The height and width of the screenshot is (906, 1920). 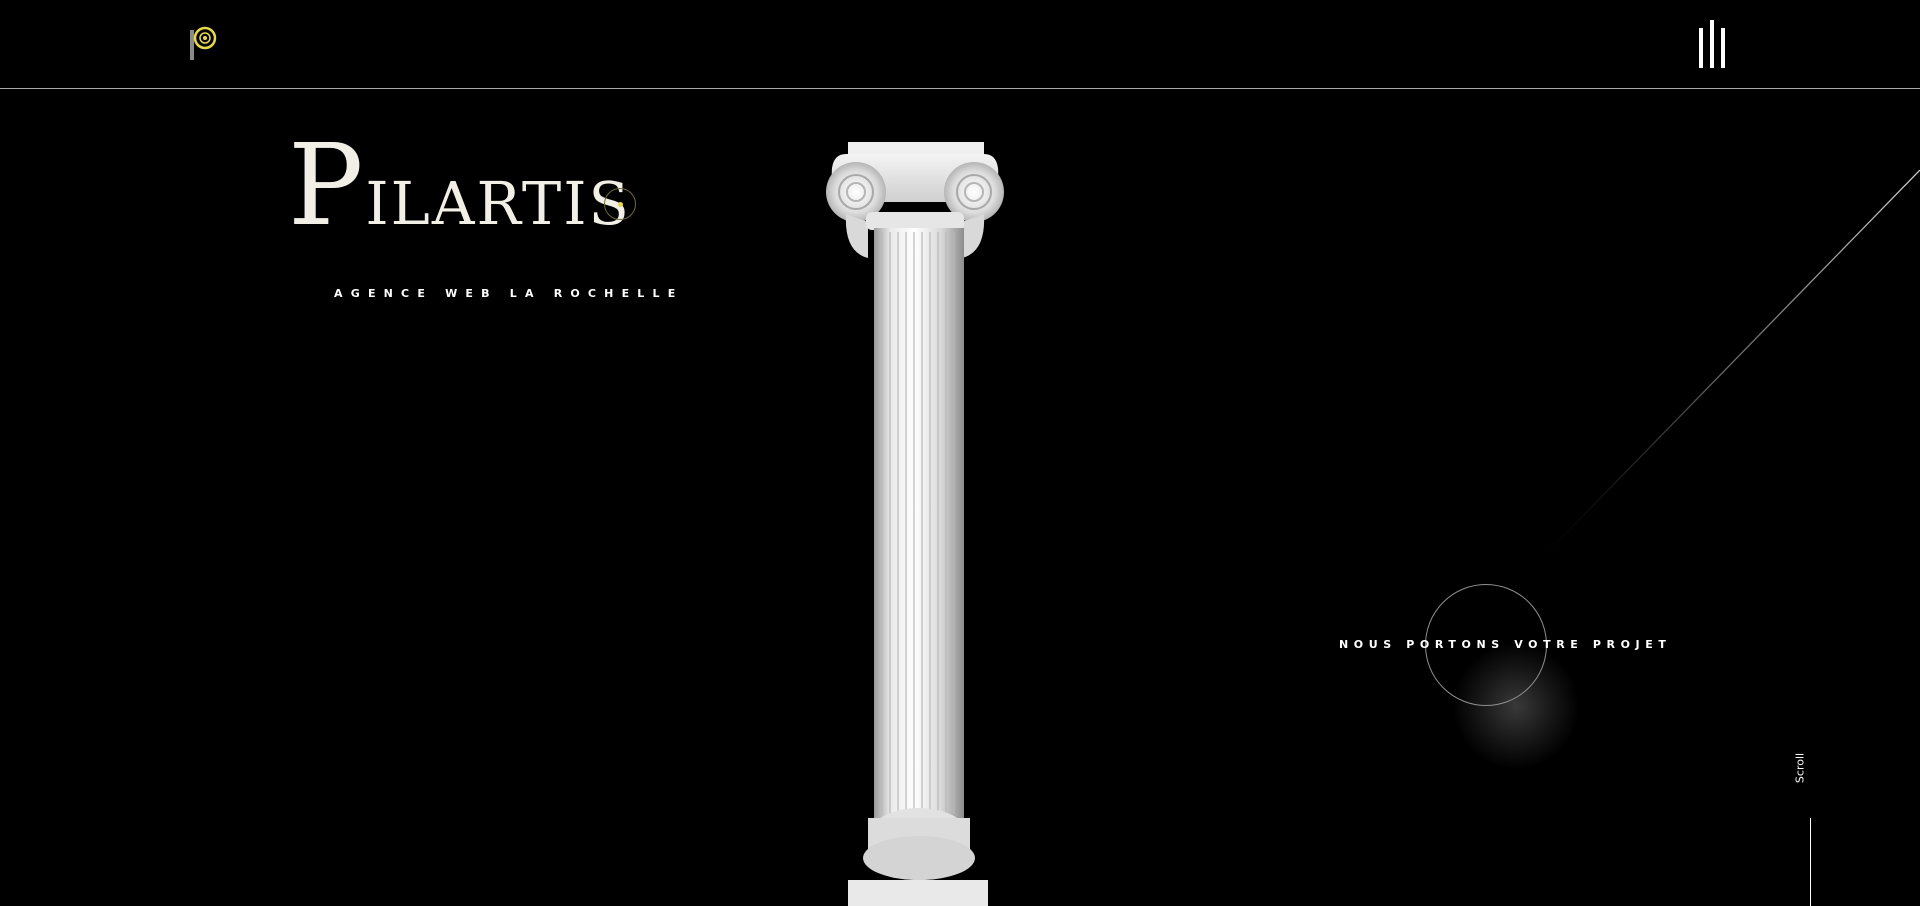 I want to click on brand-title: Pilartis, so click(x=459, y=186).